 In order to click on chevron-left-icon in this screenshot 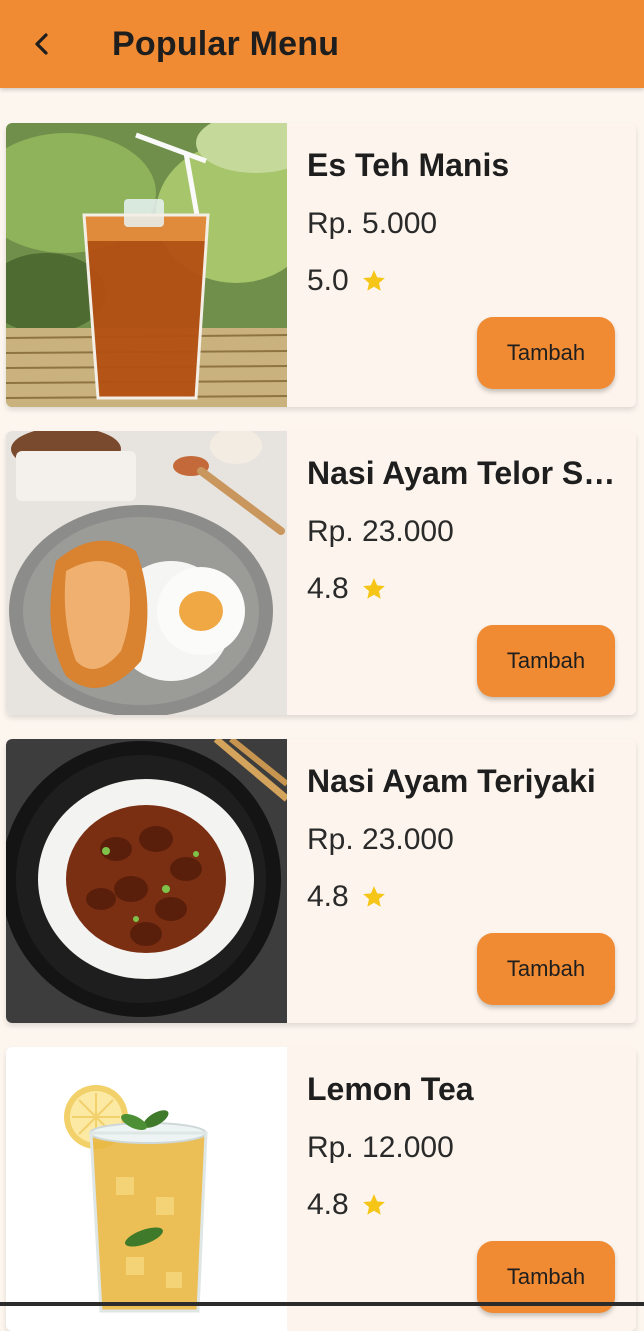, I will do `click(41, 44)`.